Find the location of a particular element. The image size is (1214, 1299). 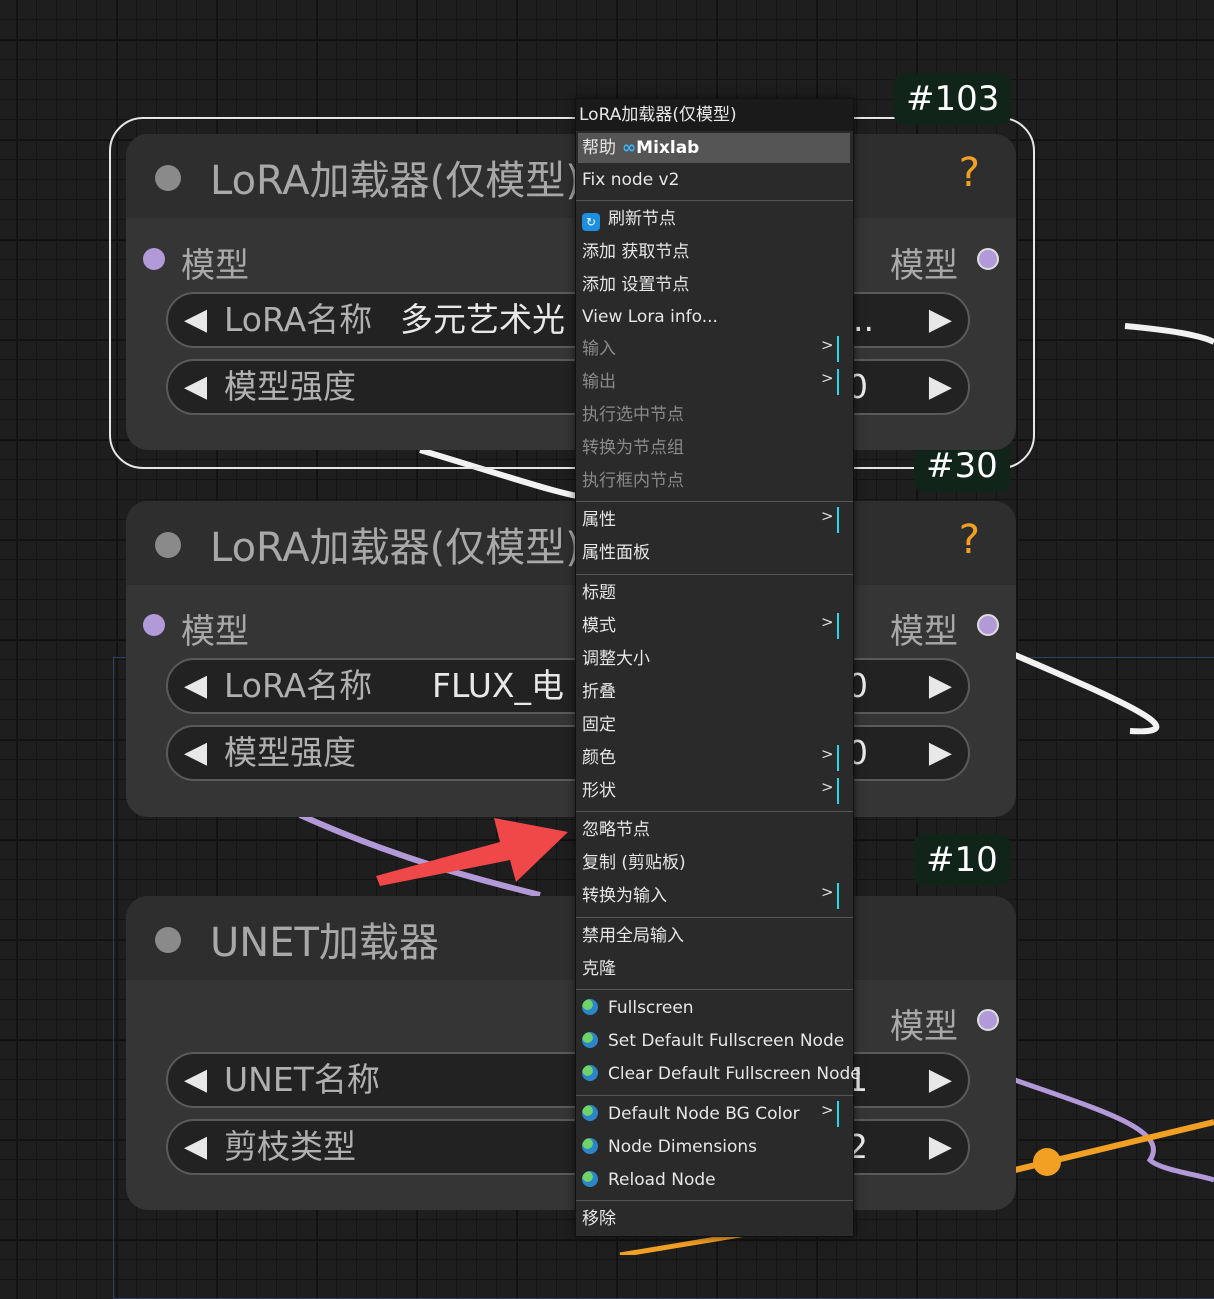

menu-item-set-default-fullscreen: Set Default Fullscreen Node is located at coordinates (713, 1041).